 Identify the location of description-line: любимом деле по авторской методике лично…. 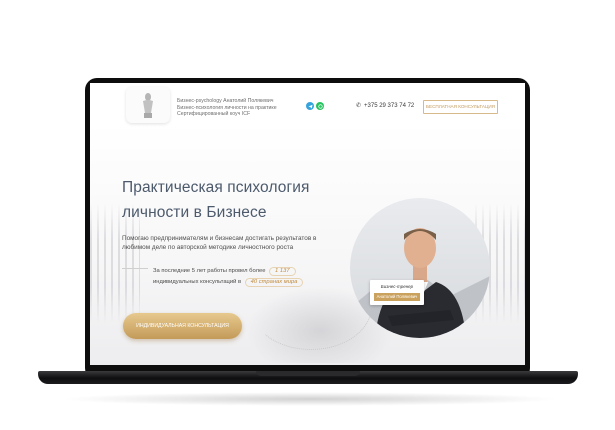
(208, 247).